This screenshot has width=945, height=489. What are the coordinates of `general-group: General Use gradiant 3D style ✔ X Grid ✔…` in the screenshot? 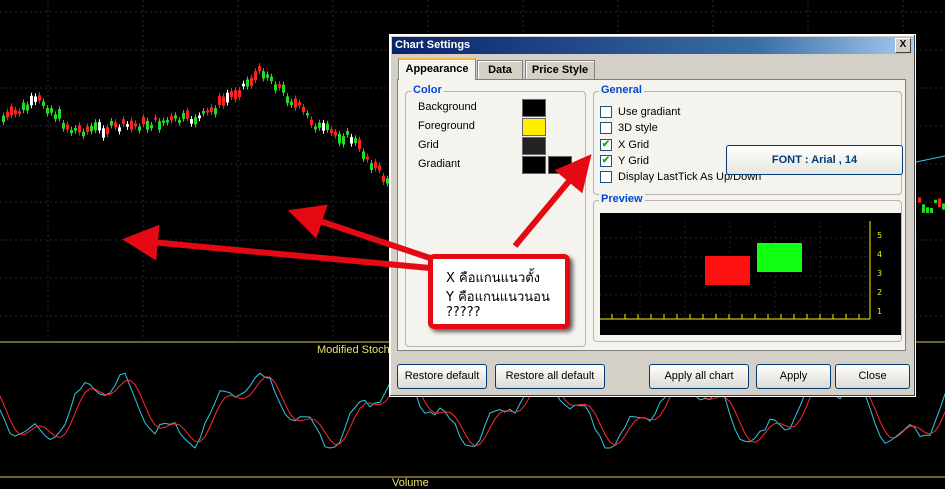 It's located at (747, 139).